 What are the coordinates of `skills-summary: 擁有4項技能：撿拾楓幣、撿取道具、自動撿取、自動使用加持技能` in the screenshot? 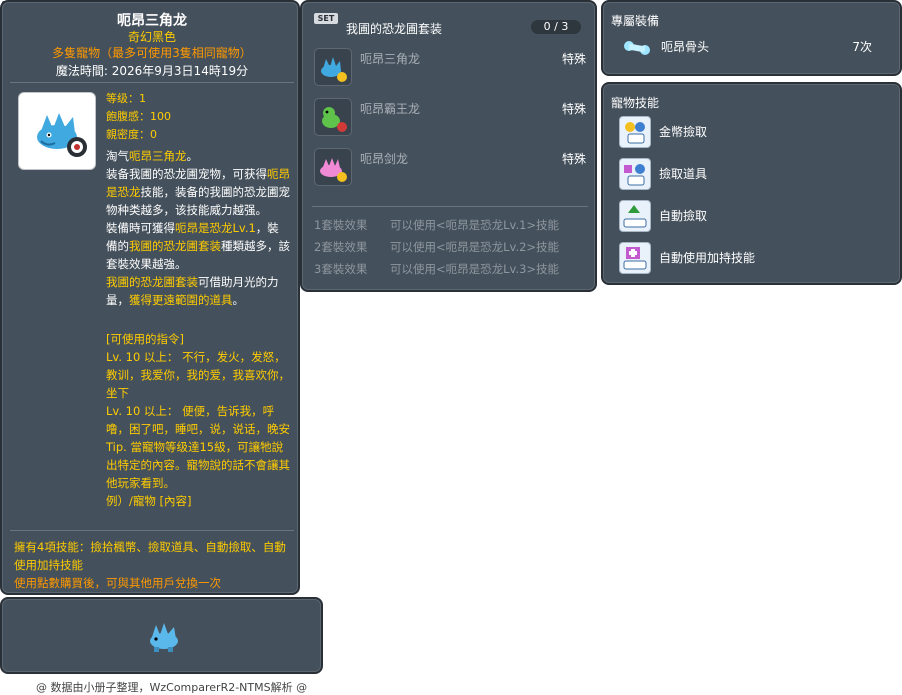 It's located at (150, 556).